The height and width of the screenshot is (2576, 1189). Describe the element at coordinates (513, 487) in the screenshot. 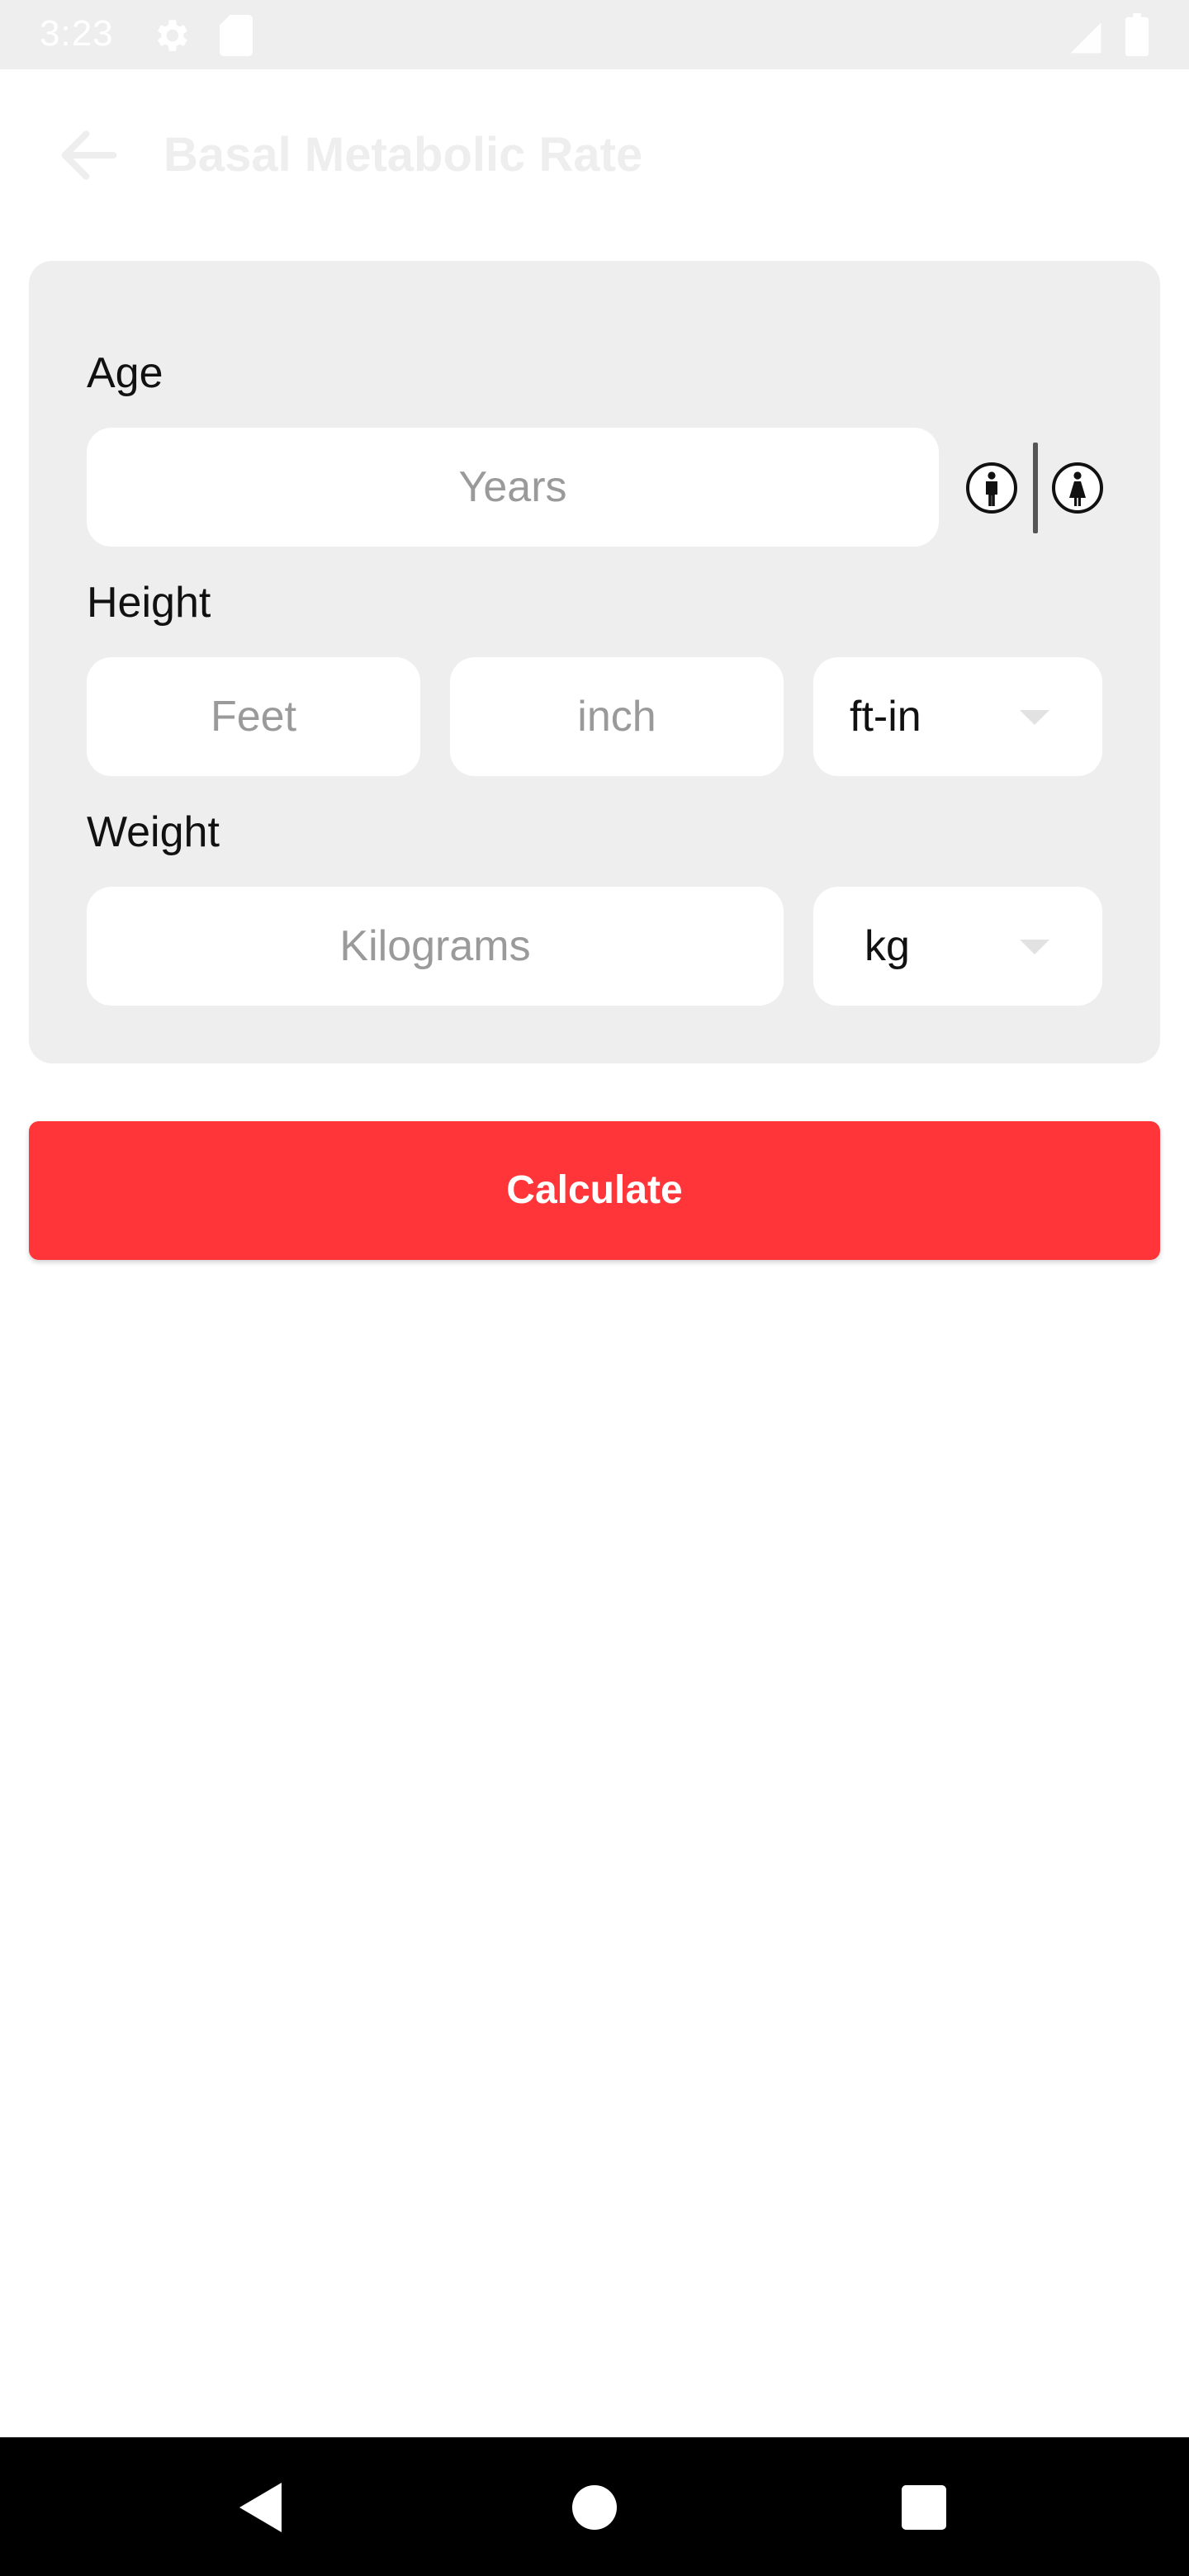

I see `age-input` at that location.